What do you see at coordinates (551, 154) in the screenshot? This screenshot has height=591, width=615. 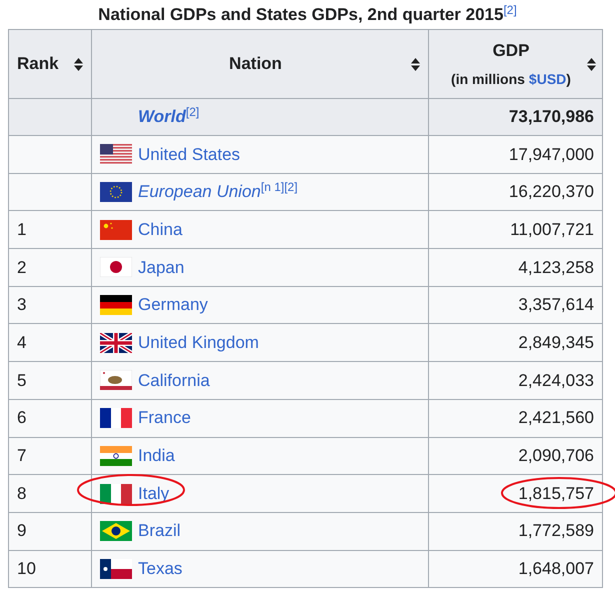 I see `gdp-value: 17,947,000` at bounding box center [551, 154].